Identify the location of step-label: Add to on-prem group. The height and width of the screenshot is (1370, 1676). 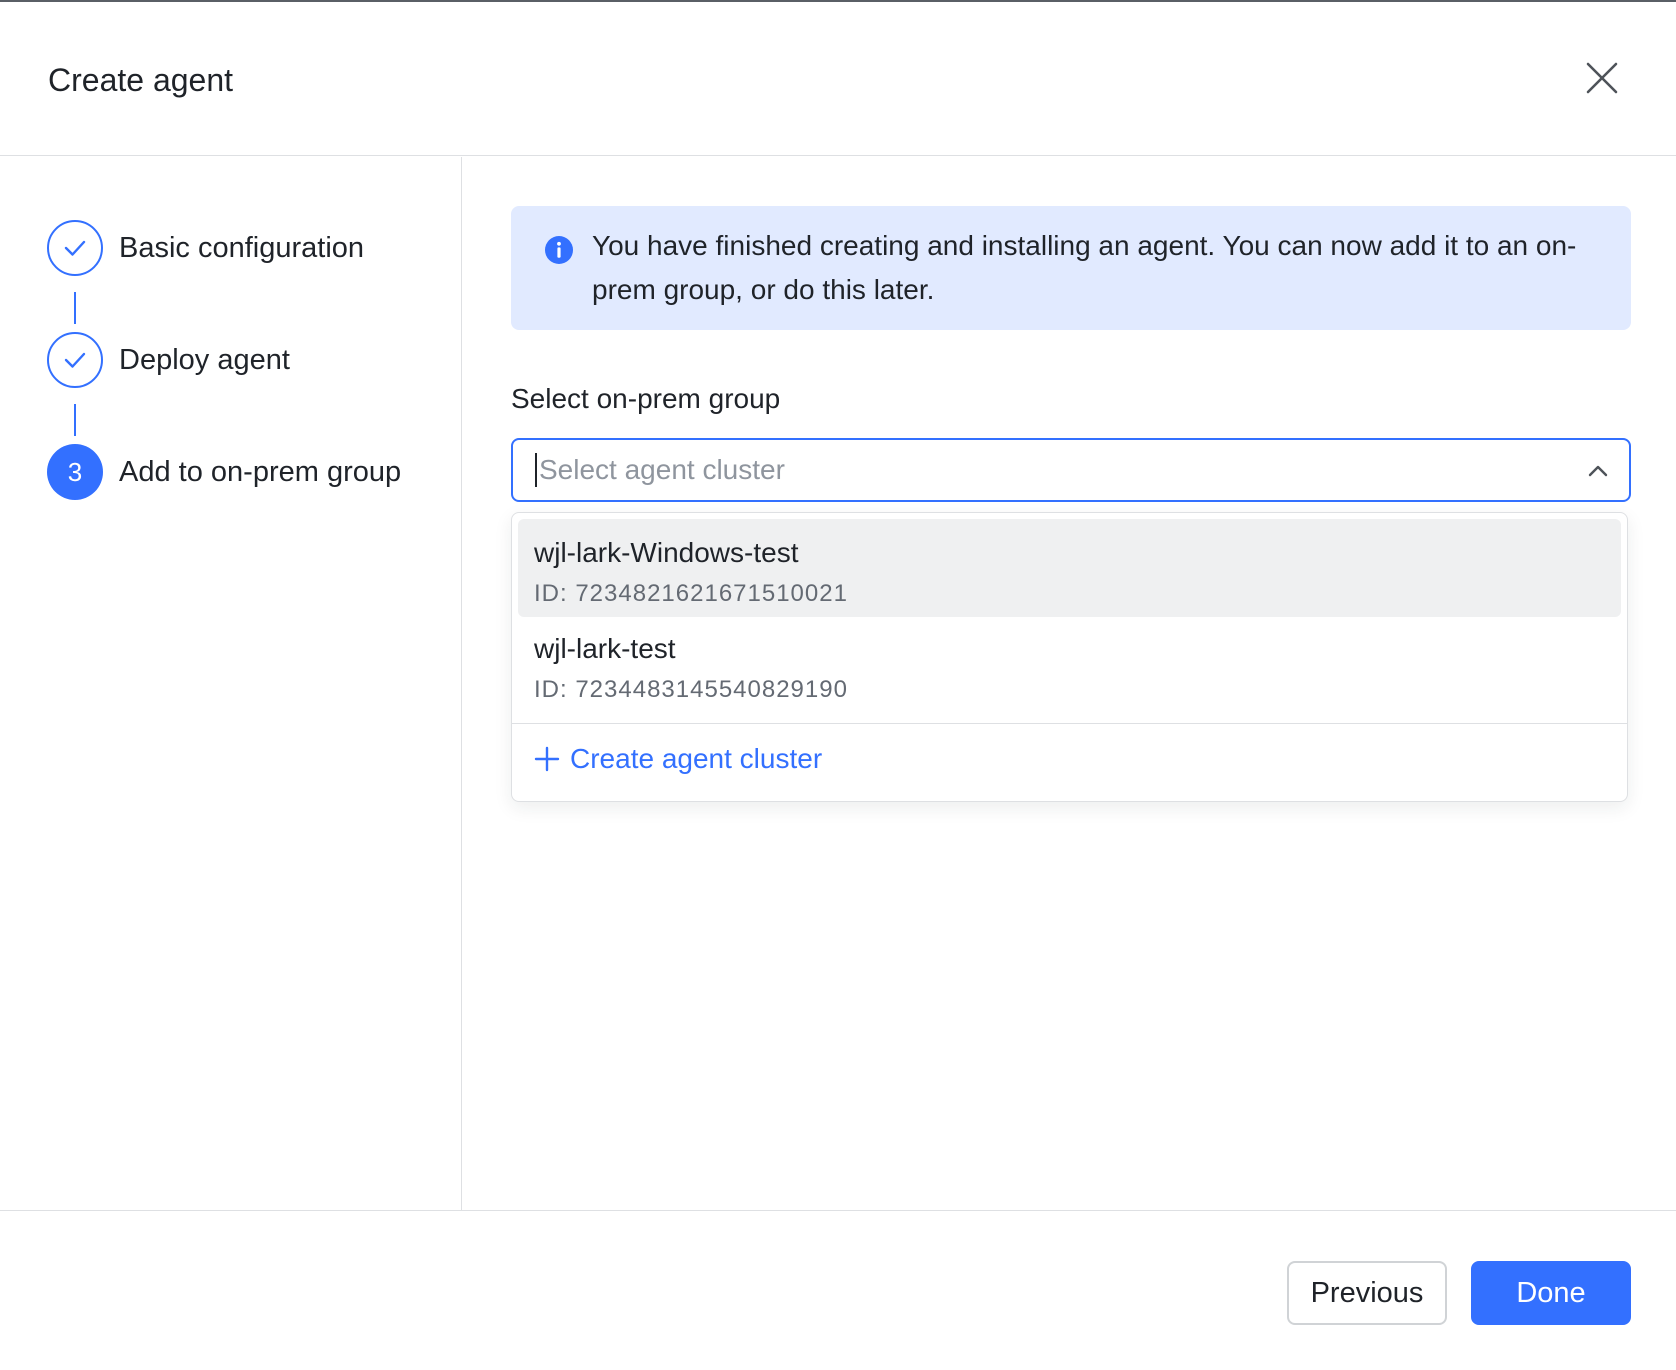
(260, 471).